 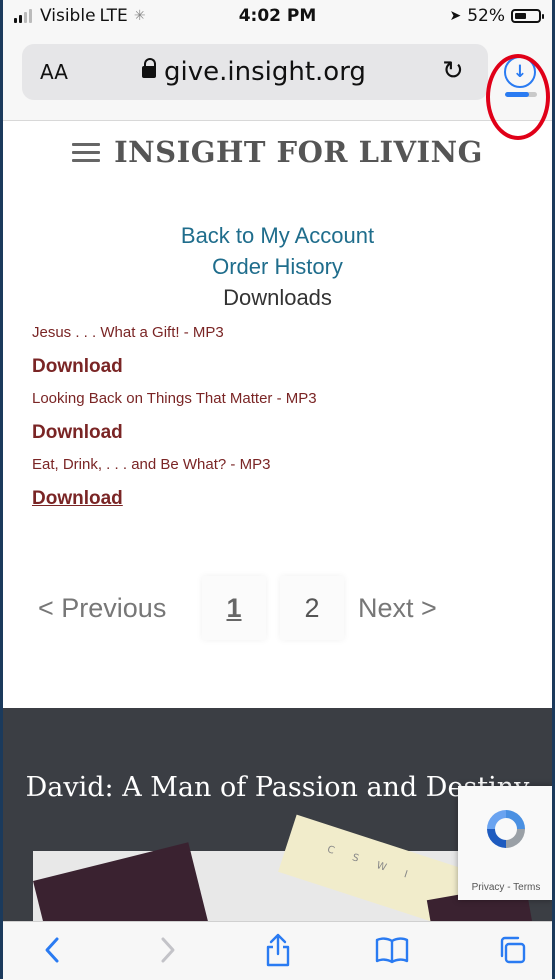 I want to click on browser-bottom-toolbar, so click(x=277, y=950).